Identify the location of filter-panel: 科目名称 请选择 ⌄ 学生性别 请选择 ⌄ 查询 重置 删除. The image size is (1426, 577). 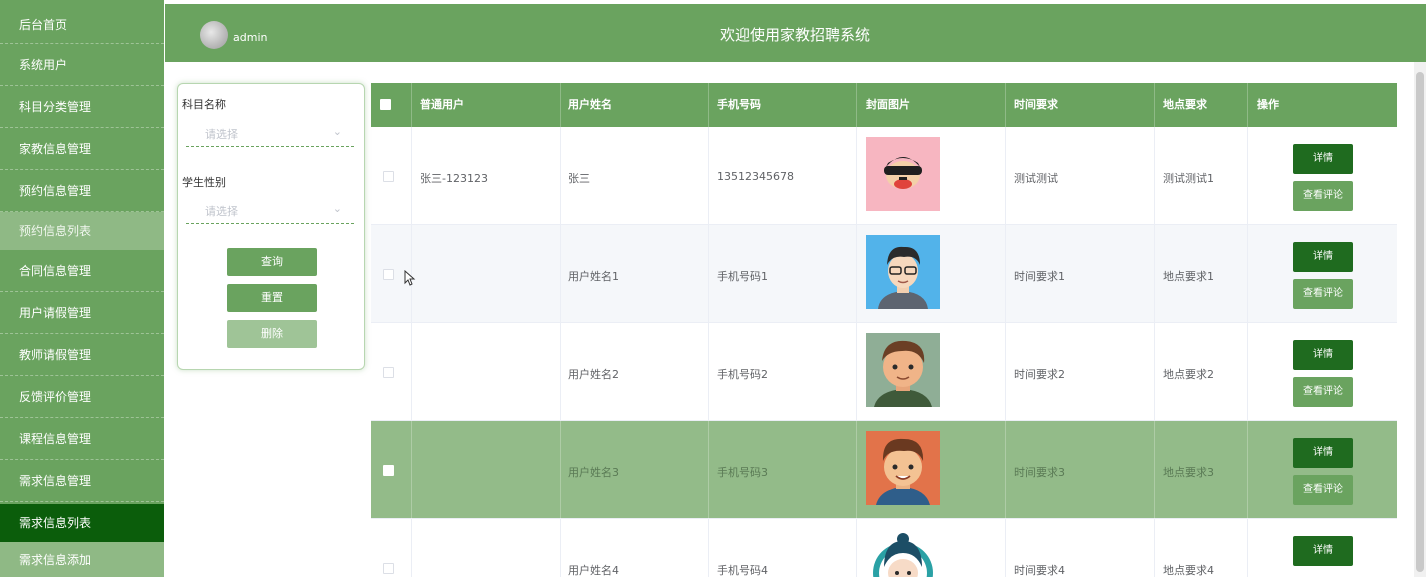
(271, 226).